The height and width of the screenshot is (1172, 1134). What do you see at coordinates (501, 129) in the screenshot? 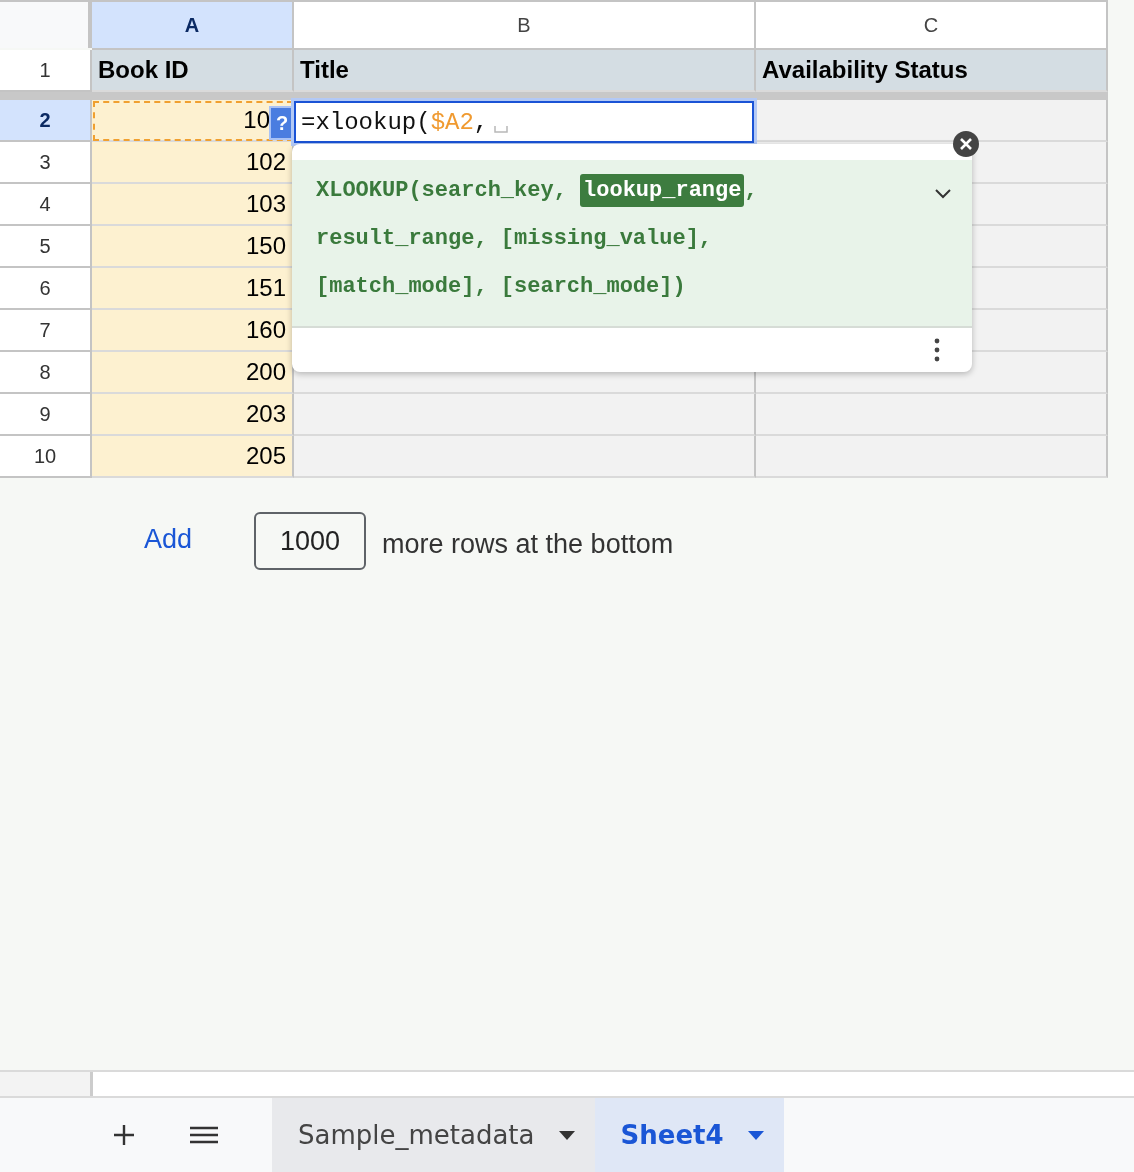
I see `space-marker-icon` at bounding box center [501, 129].